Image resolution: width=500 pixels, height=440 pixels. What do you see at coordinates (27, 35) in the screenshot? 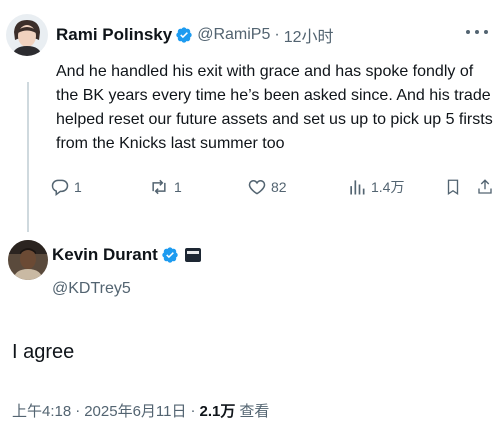
I see `avatar-rami` at bounding box center [27, 35].